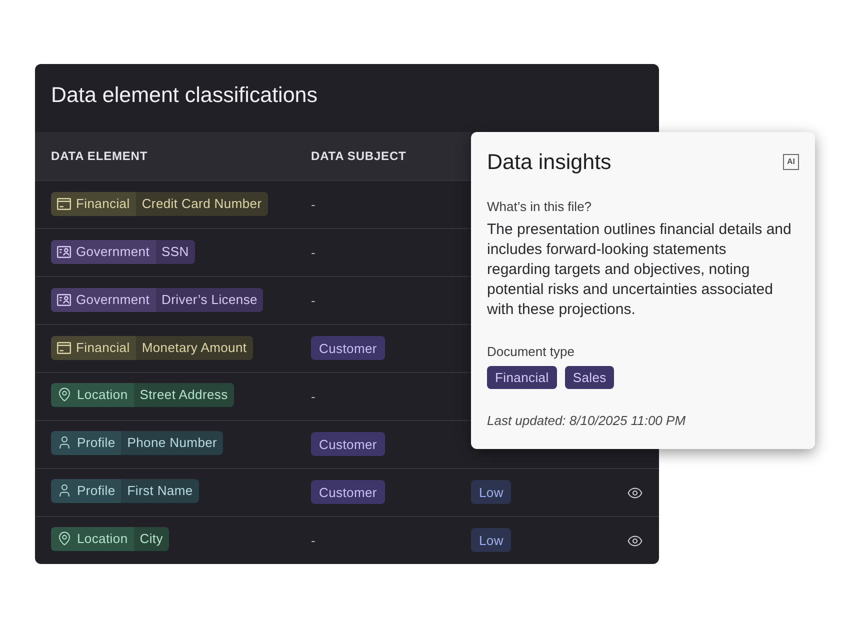 The height and width of the screenshot is (628, 850). What do you see at coordinates (184, 95) in the screenshot?
I see `table-title: Data element classifications` at bounding box center [184, 95].